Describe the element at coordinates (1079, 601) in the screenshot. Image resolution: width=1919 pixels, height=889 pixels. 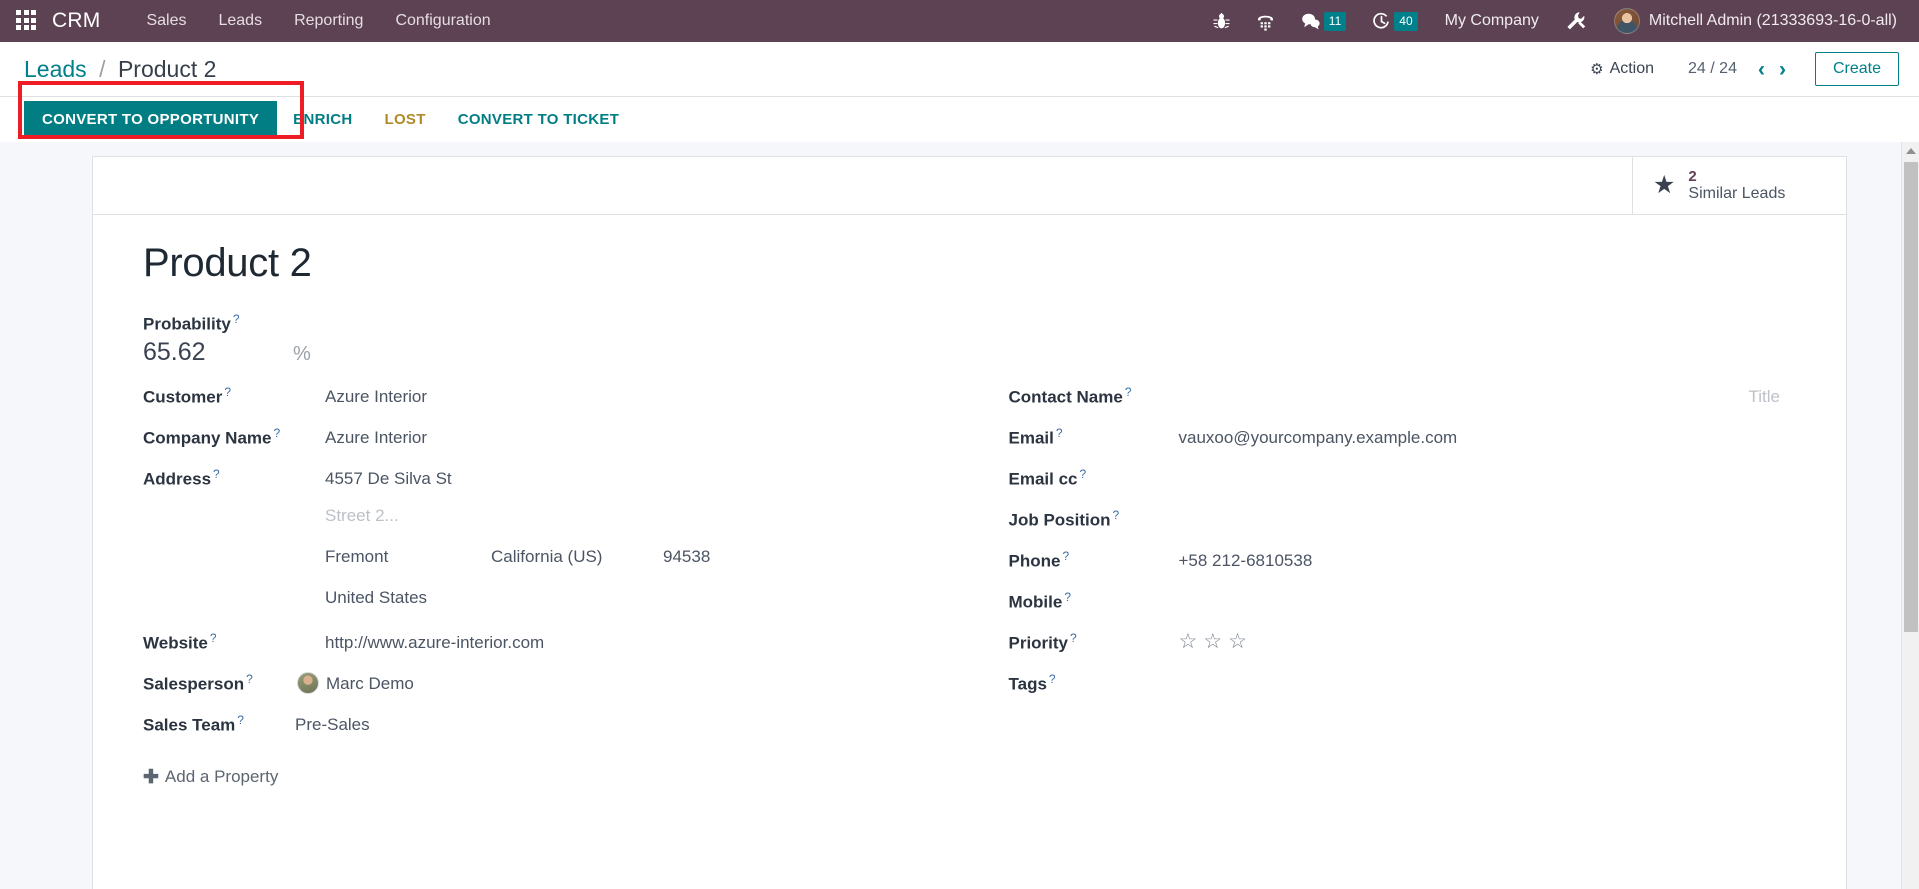
I see `mobile-label: Mobile?` at that location.